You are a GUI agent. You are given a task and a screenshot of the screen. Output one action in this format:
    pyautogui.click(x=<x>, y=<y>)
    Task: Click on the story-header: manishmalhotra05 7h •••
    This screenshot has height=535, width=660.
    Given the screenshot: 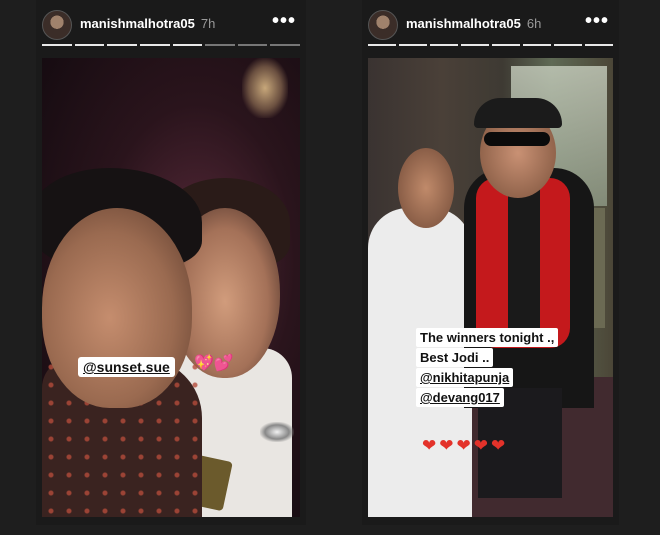 What is the action you would take?
    pyautogui.click(x=171, y=25)
    